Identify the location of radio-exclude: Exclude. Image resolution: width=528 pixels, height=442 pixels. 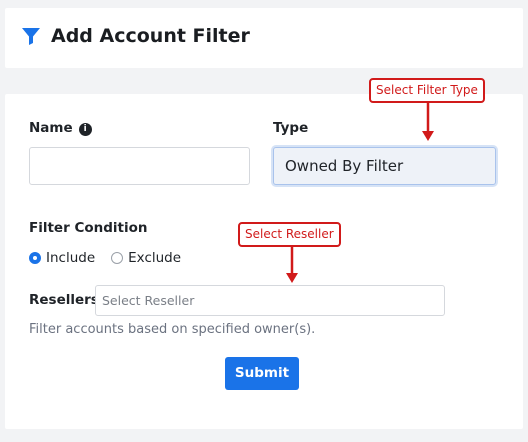
(146, 258).